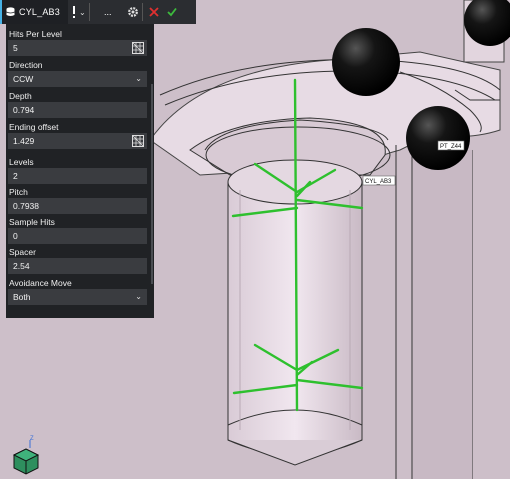 The image size is (510, 479). What do you see at coordinates (39, 12) in the screenshot?
I see `feature-name: CYL_AB3` at bounding box center [39, 12].